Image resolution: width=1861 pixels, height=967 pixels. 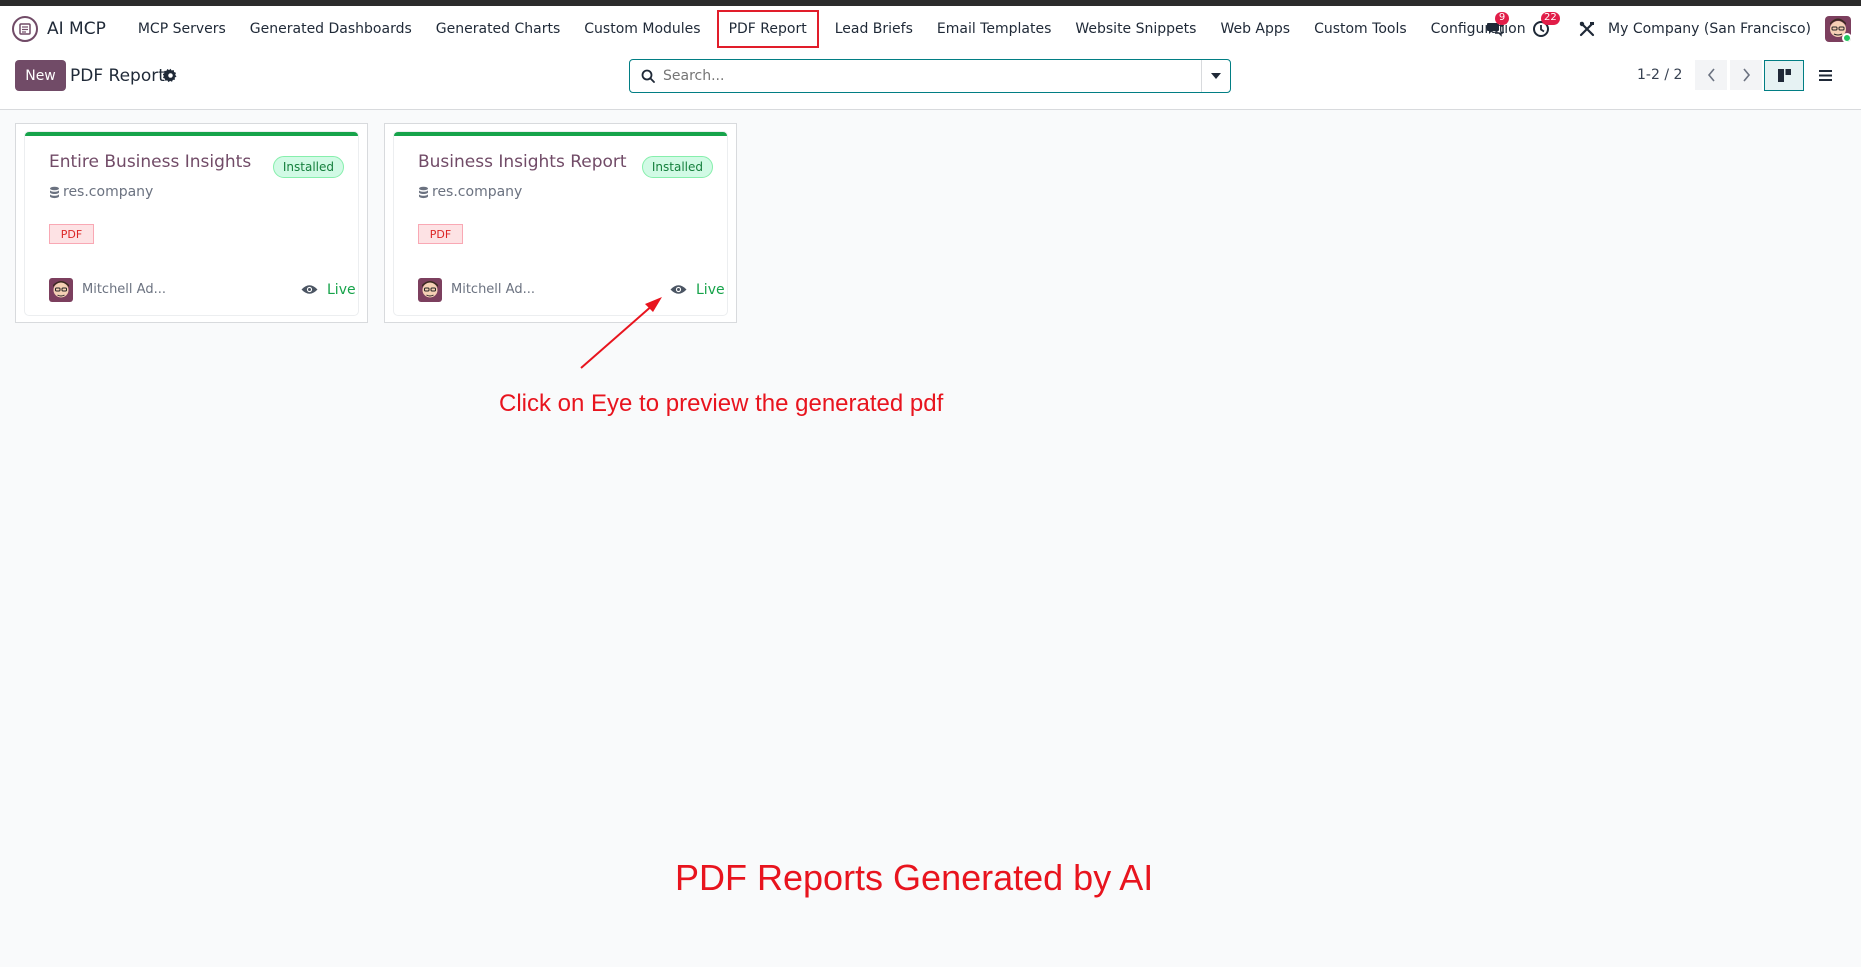 What do you see at coordinates (25, 29) in the screenshot?
I see `app-logo-icon` at bounding box center [25, 29].